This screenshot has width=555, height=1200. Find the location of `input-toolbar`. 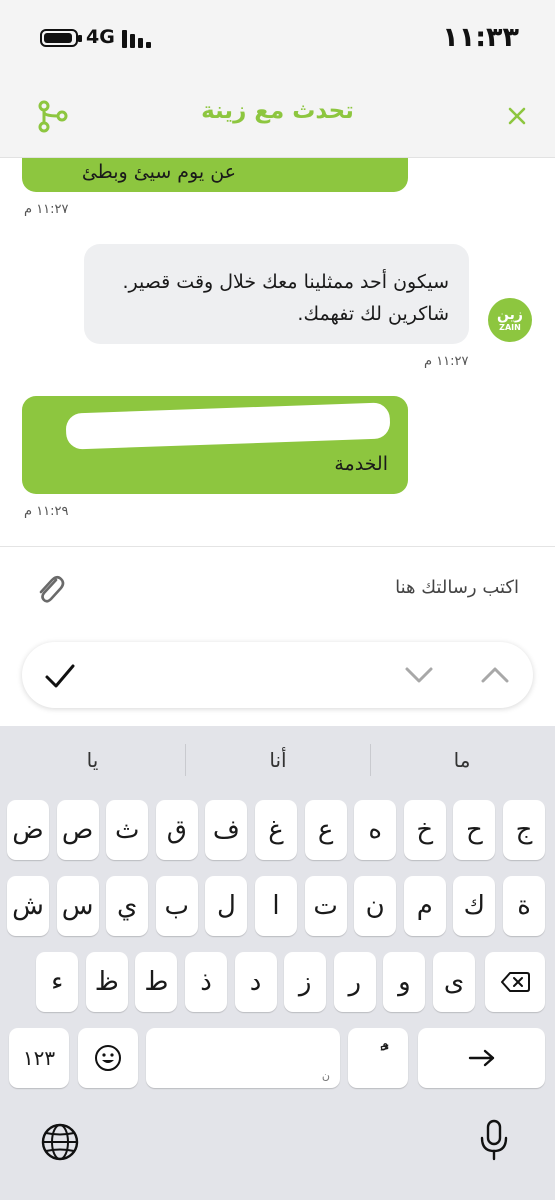

input-toolbar is located at coordinates (277, 675).